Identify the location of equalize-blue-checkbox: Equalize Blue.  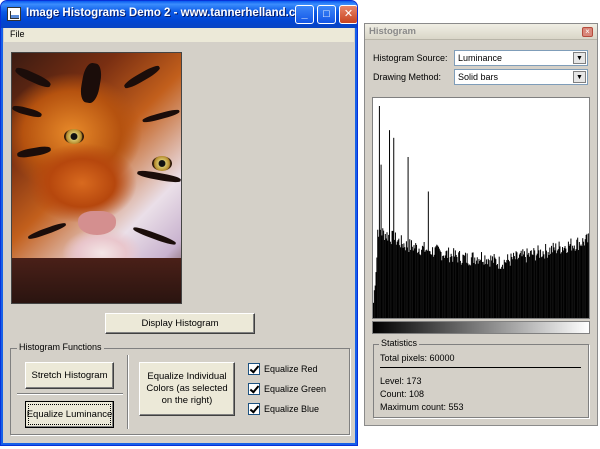
(283, 409).